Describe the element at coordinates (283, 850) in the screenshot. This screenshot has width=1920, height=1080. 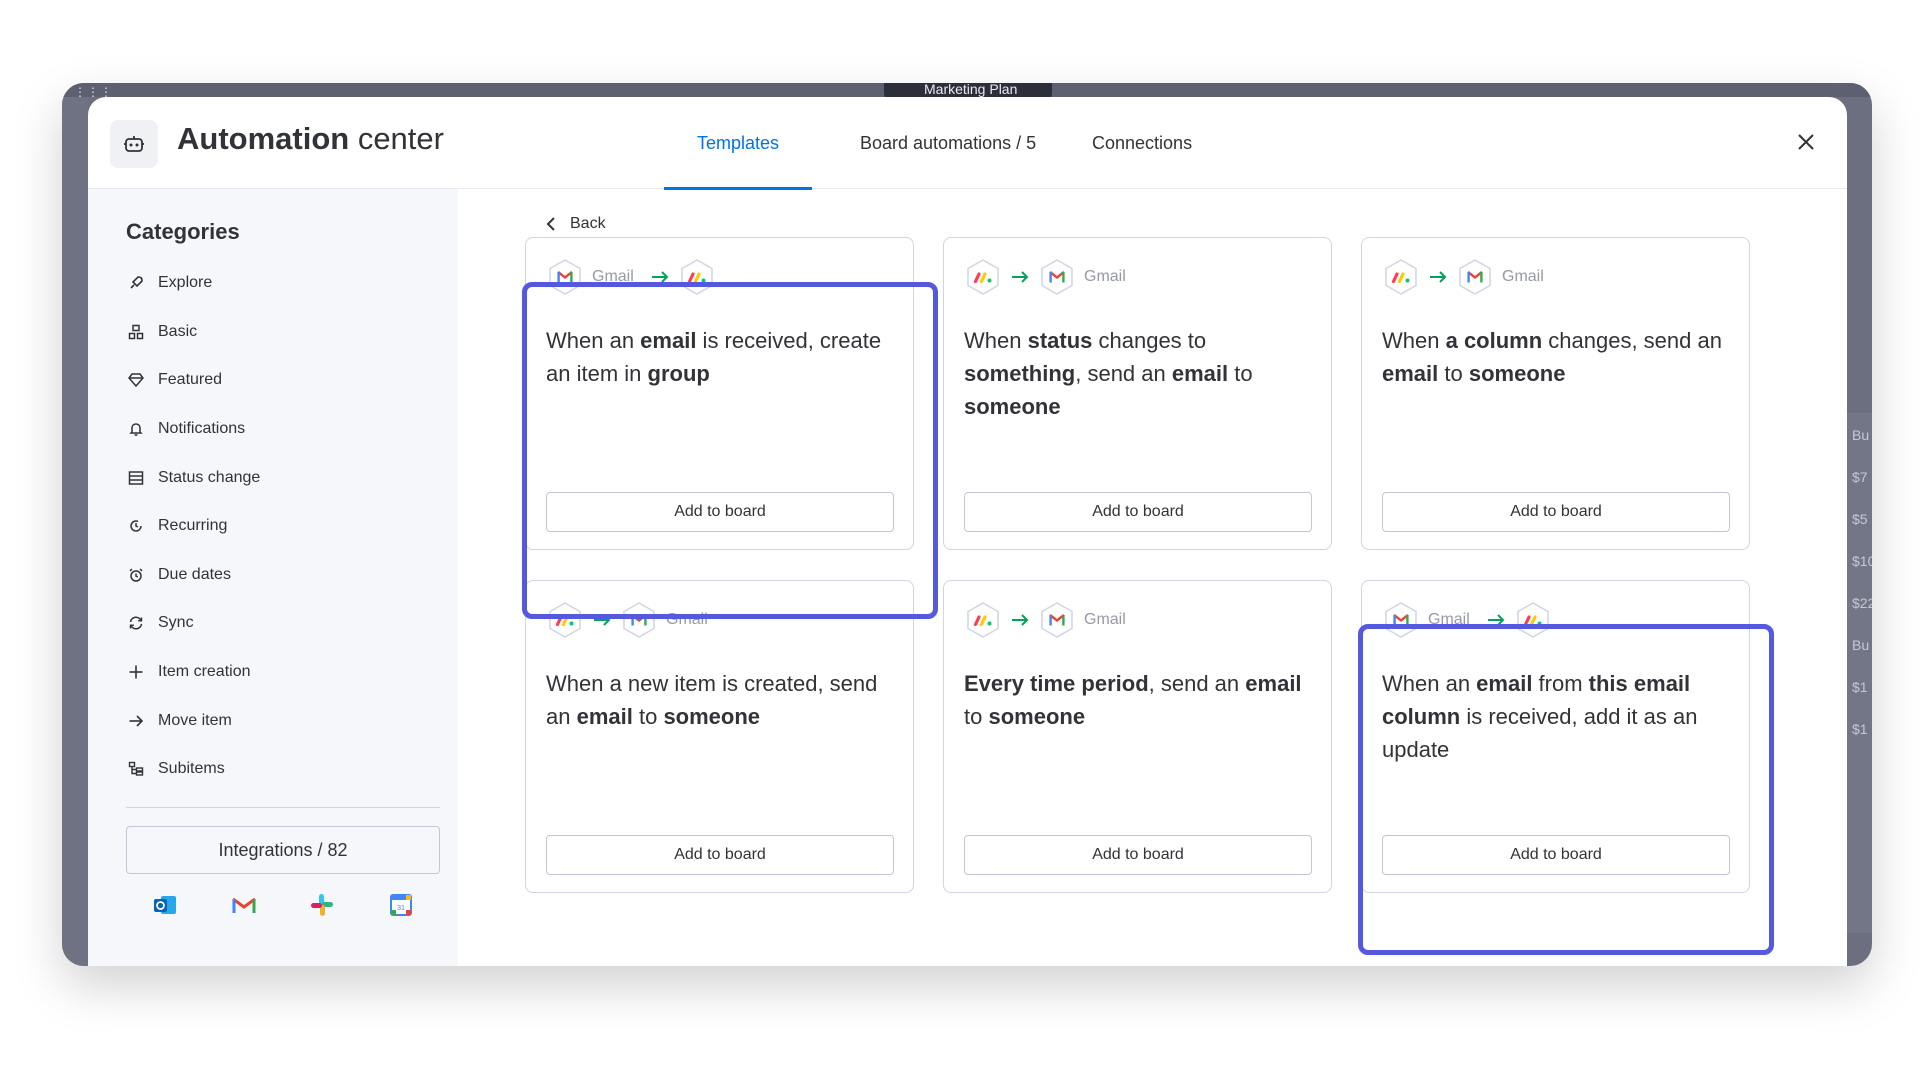
I see `integrations-button: Integrations / 82` at that location.